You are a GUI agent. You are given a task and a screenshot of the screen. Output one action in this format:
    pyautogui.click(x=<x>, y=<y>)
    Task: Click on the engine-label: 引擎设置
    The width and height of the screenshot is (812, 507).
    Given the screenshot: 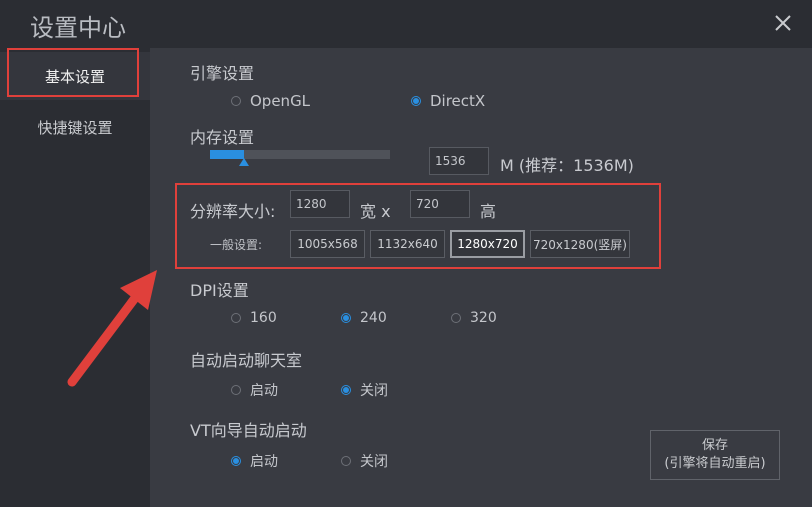 What is the action you would take?
    pyautogui.click(x=222, y=73)
    